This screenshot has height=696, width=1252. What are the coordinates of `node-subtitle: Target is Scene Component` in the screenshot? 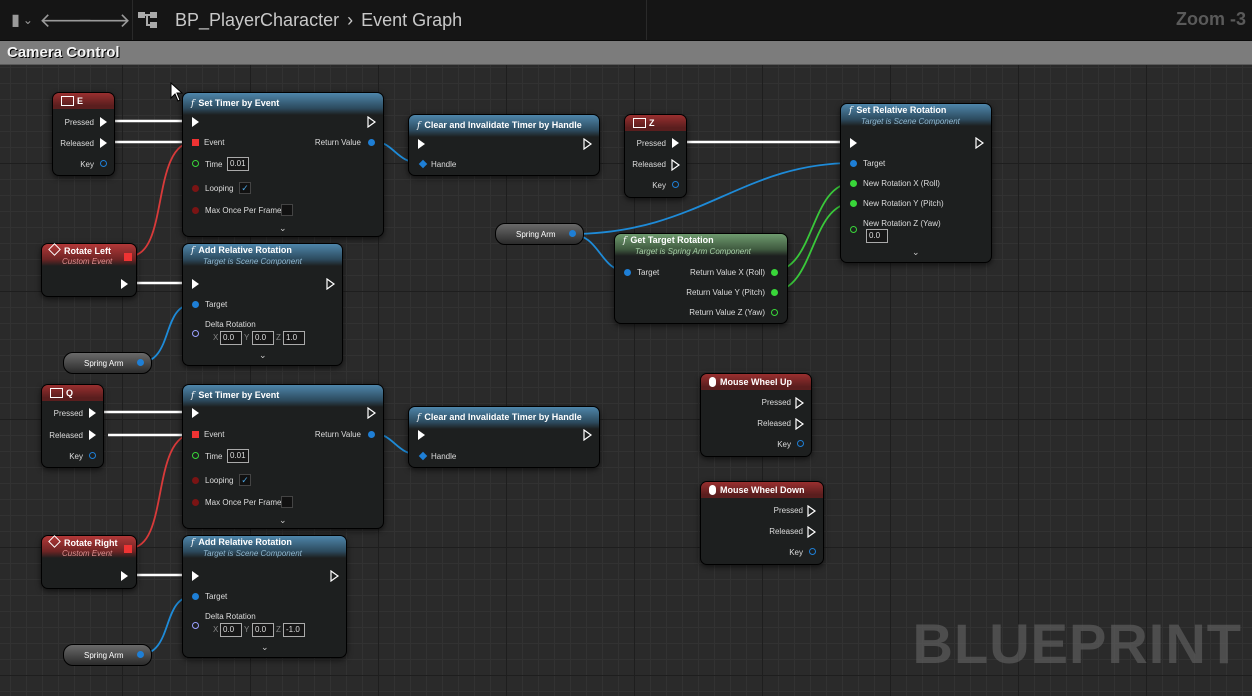 It's located at (252, 553).